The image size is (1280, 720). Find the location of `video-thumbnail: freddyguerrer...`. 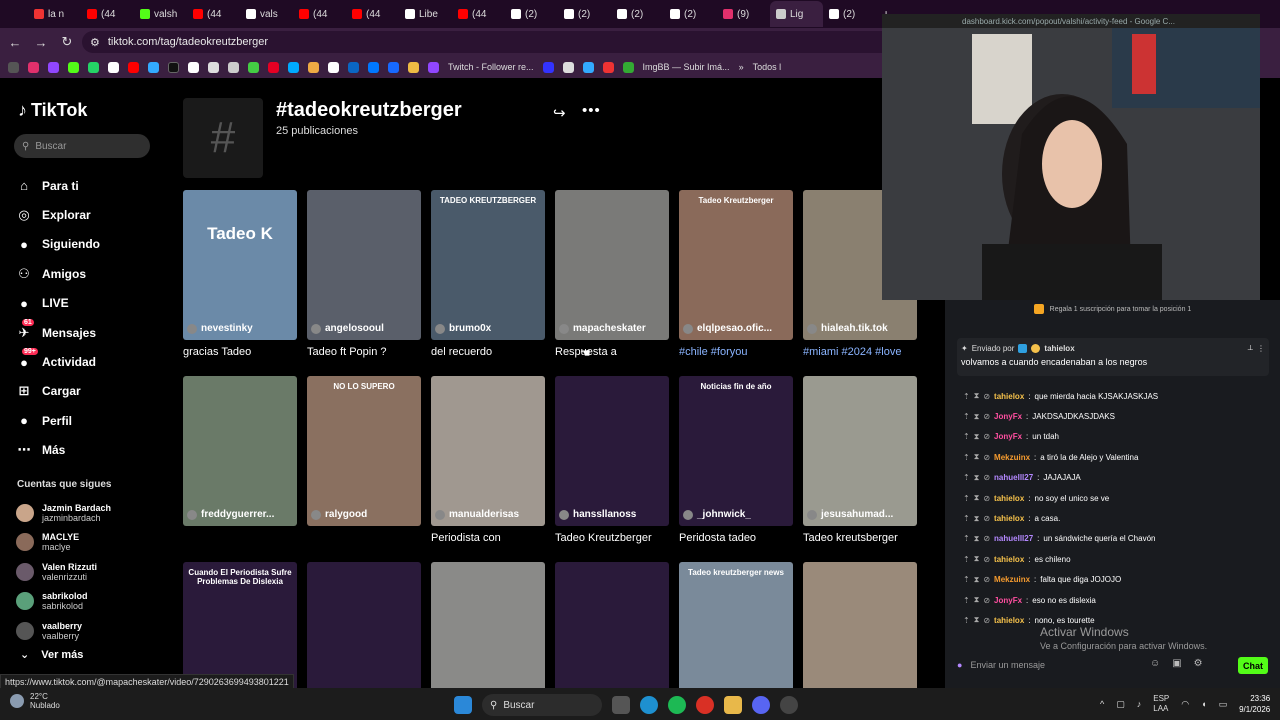

video-thumbnail: freddyguerrer... is located at coordinates (240, 451).